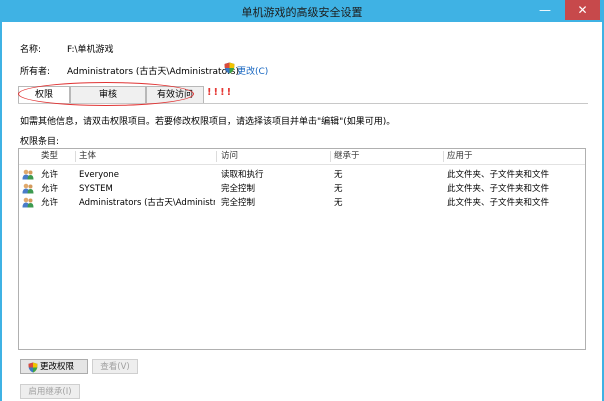 The width and height of the screenshot is (604, 401). I want to click on minimize-button: —, so click(545, 10).